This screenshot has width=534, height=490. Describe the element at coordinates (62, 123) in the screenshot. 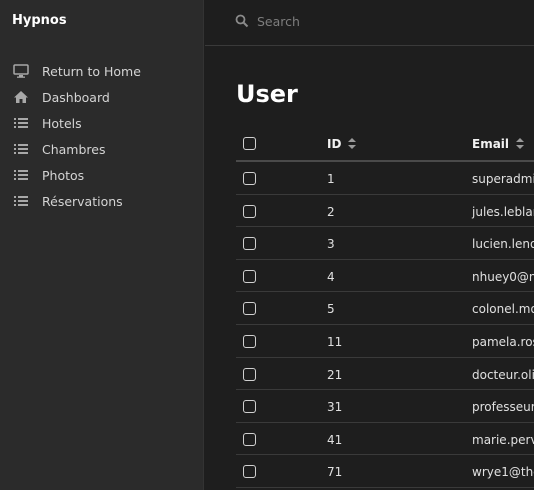

I see `sidebar-item-label: Hotels` at that location.